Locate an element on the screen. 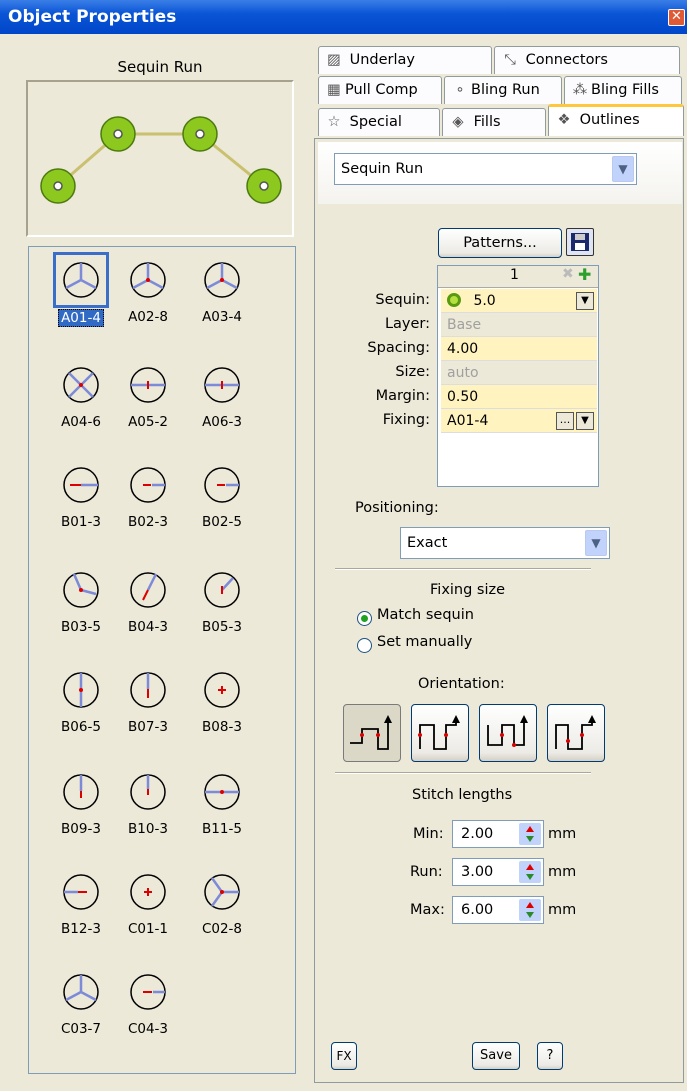 The height and width of the screenshot is (1091, 687). positioning-select: Exact ▼ is located at coordinates (505, 543).